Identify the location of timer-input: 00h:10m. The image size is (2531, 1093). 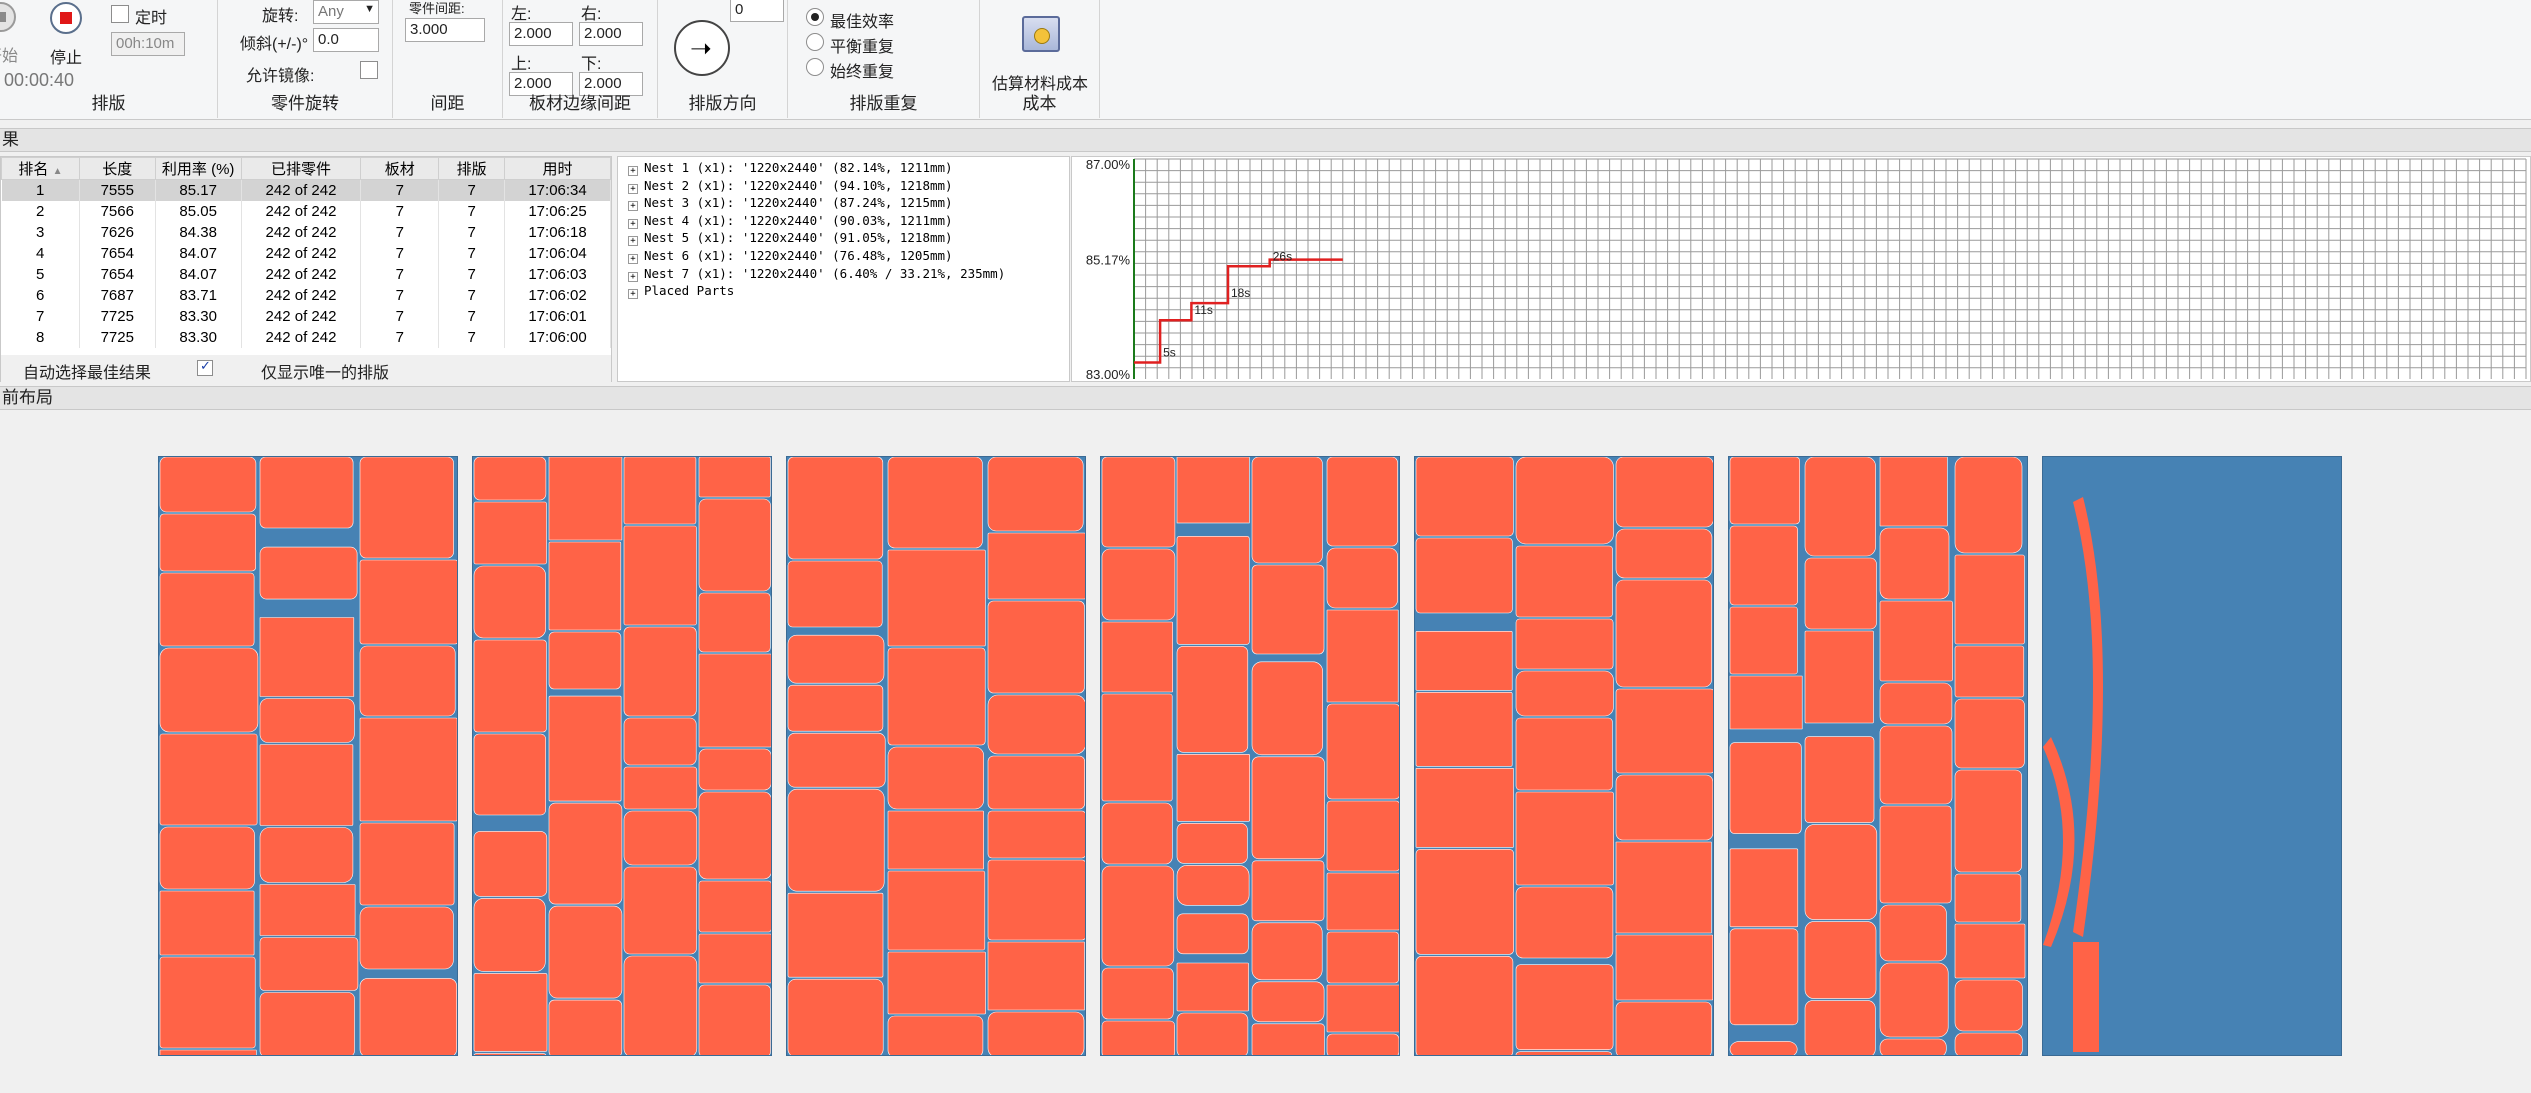
(148, 44).